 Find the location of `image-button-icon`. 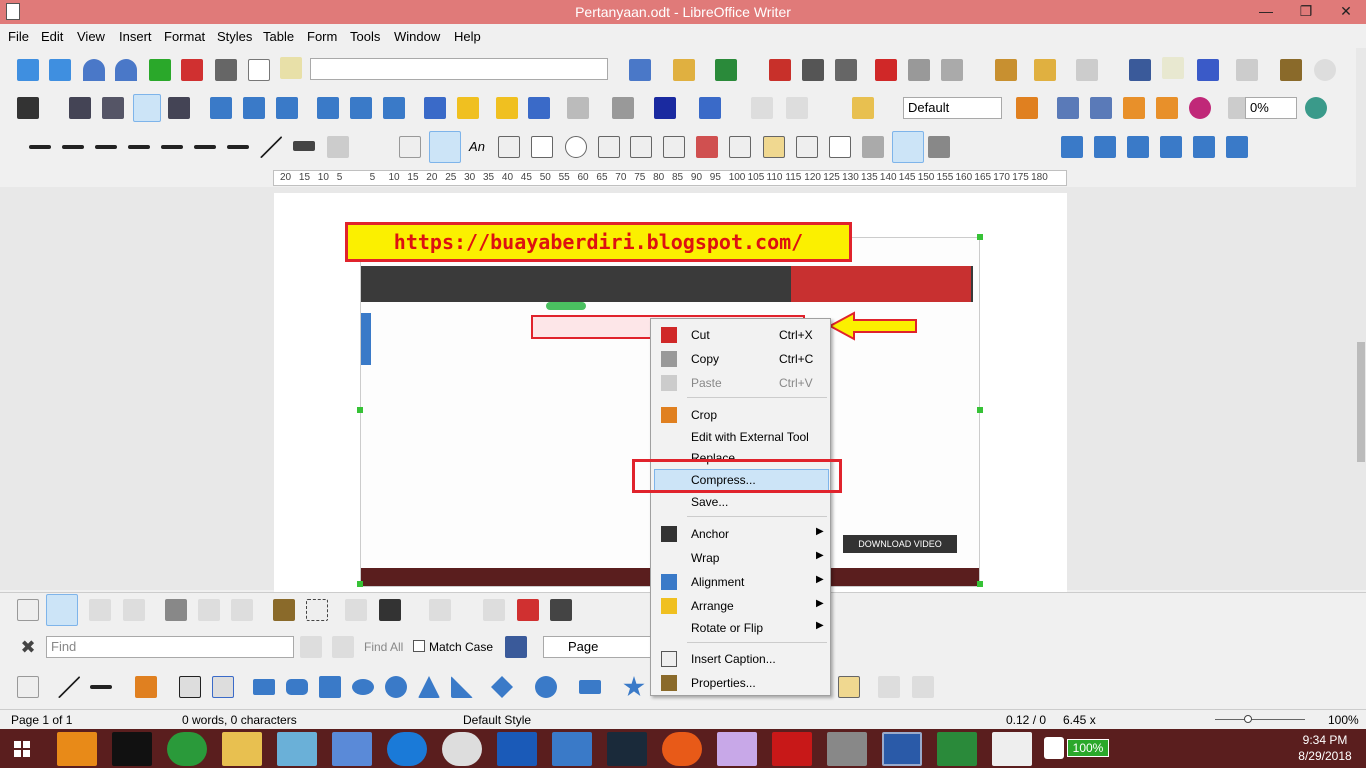

image-button-icon is located at coordinates (707, 147).